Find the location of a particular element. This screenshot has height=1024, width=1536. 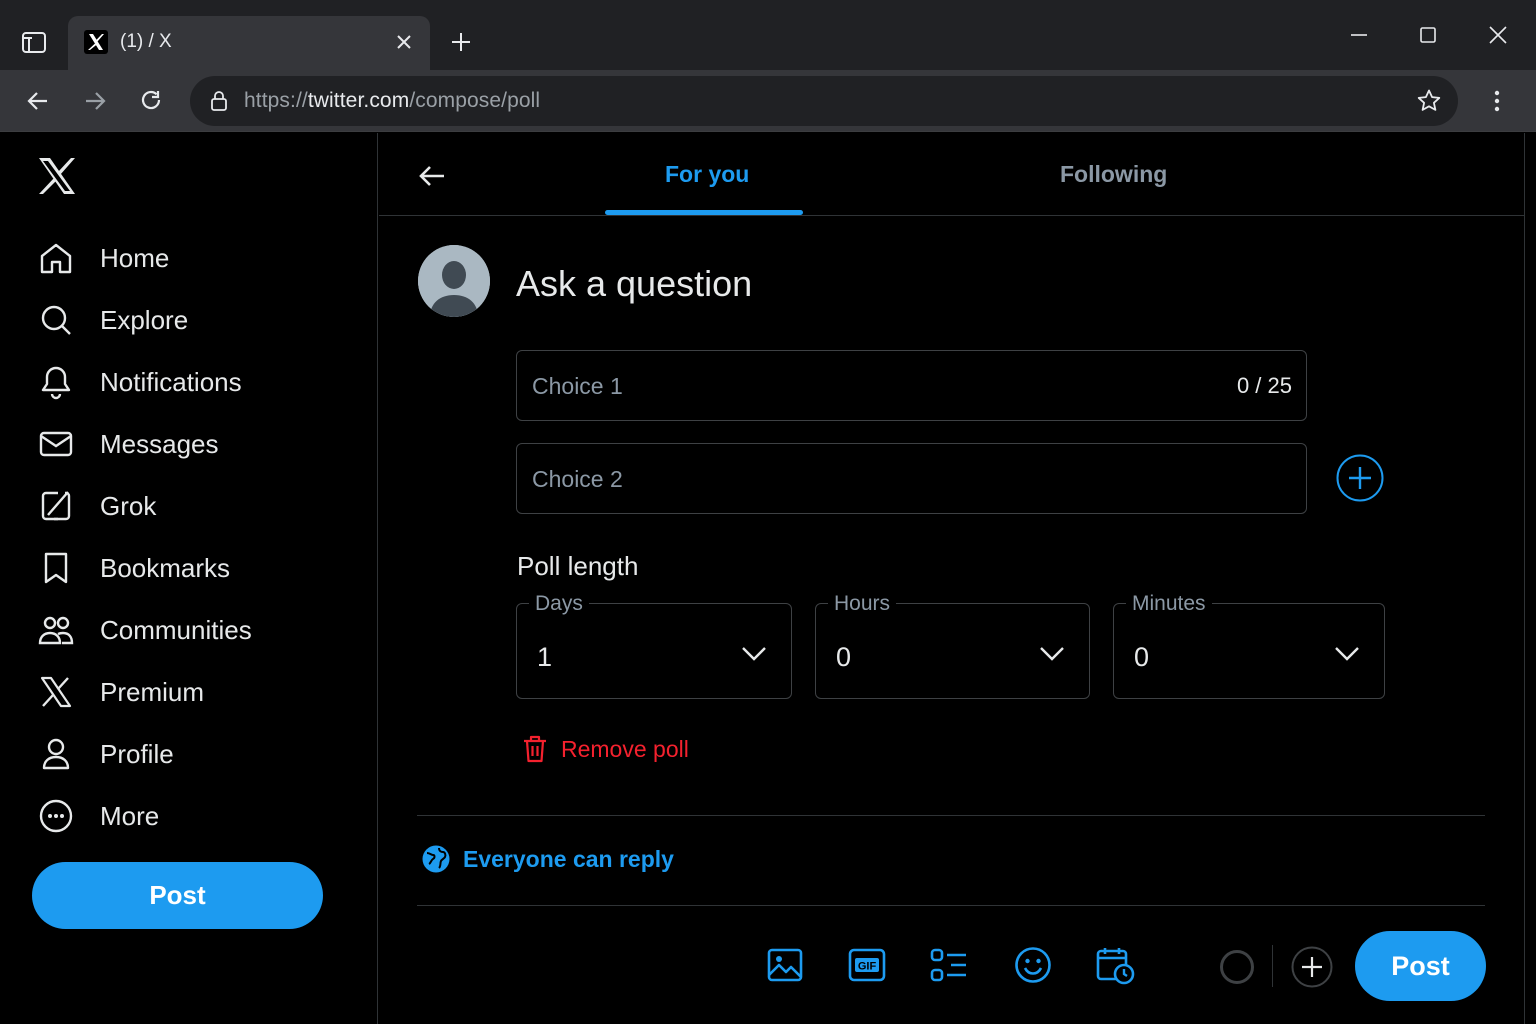

x-icon is located at coordinates (56, 692).